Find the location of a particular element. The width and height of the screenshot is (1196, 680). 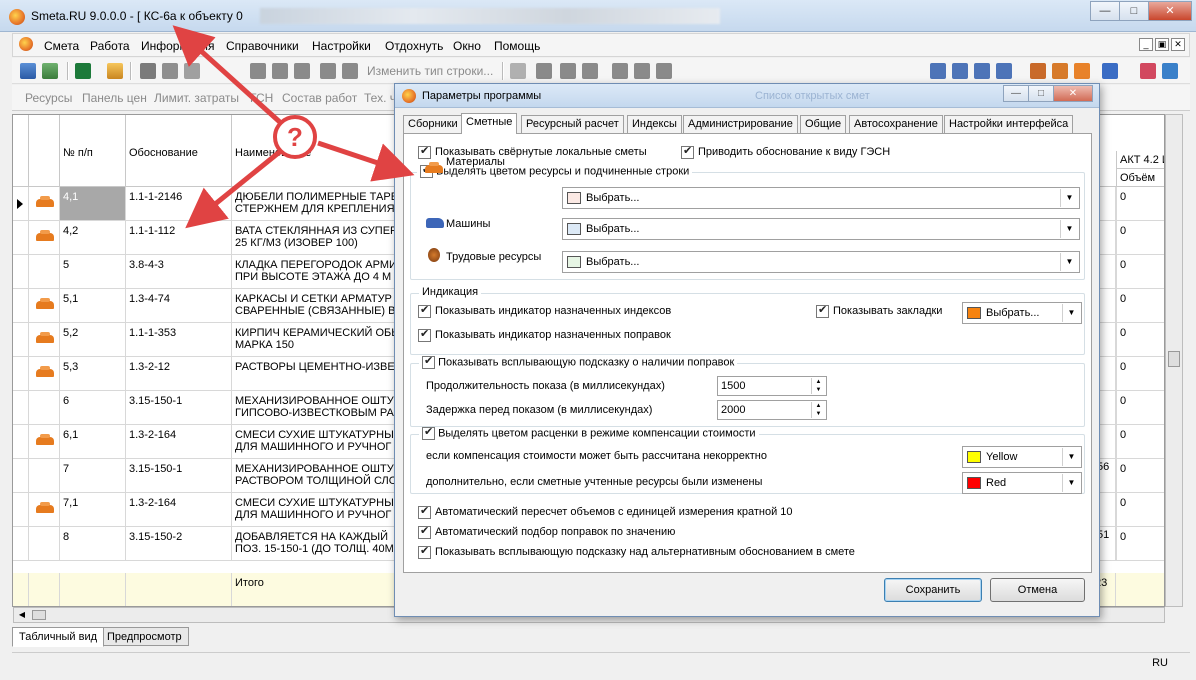

tab-tech: Тех. ч is located at coordinates (380, 98).